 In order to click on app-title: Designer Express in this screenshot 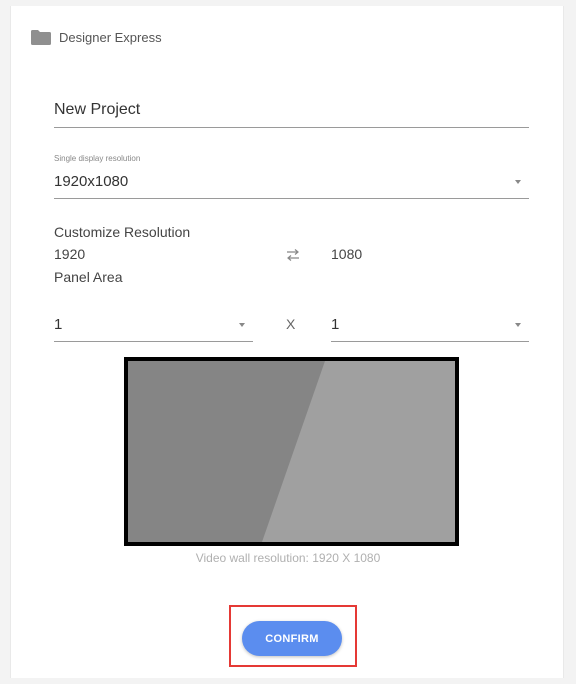, I will do `click(110, 37)`.